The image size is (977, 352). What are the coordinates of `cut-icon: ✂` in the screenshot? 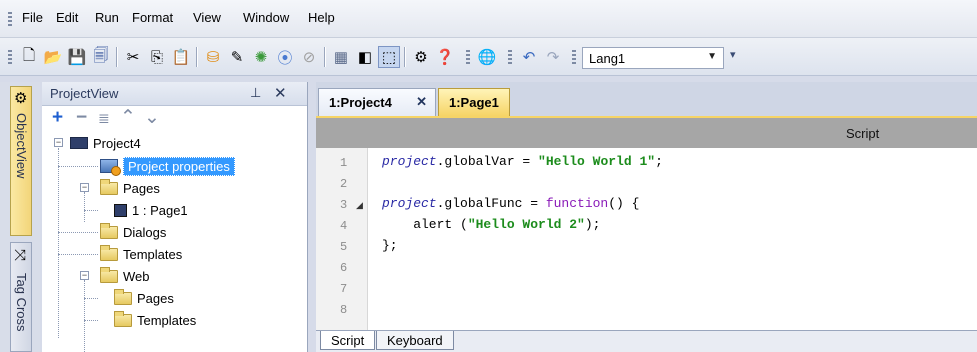 It's located at (133, 57).